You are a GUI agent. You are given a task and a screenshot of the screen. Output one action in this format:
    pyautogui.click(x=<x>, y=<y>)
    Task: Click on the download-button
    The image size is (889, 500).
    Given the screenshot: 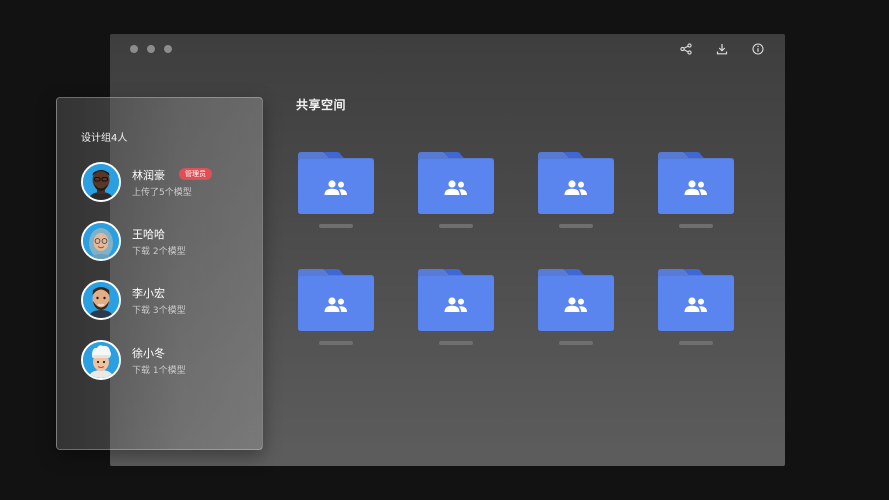 What is the action you would take?
    pyautogui.click(x=722, y=49)
    